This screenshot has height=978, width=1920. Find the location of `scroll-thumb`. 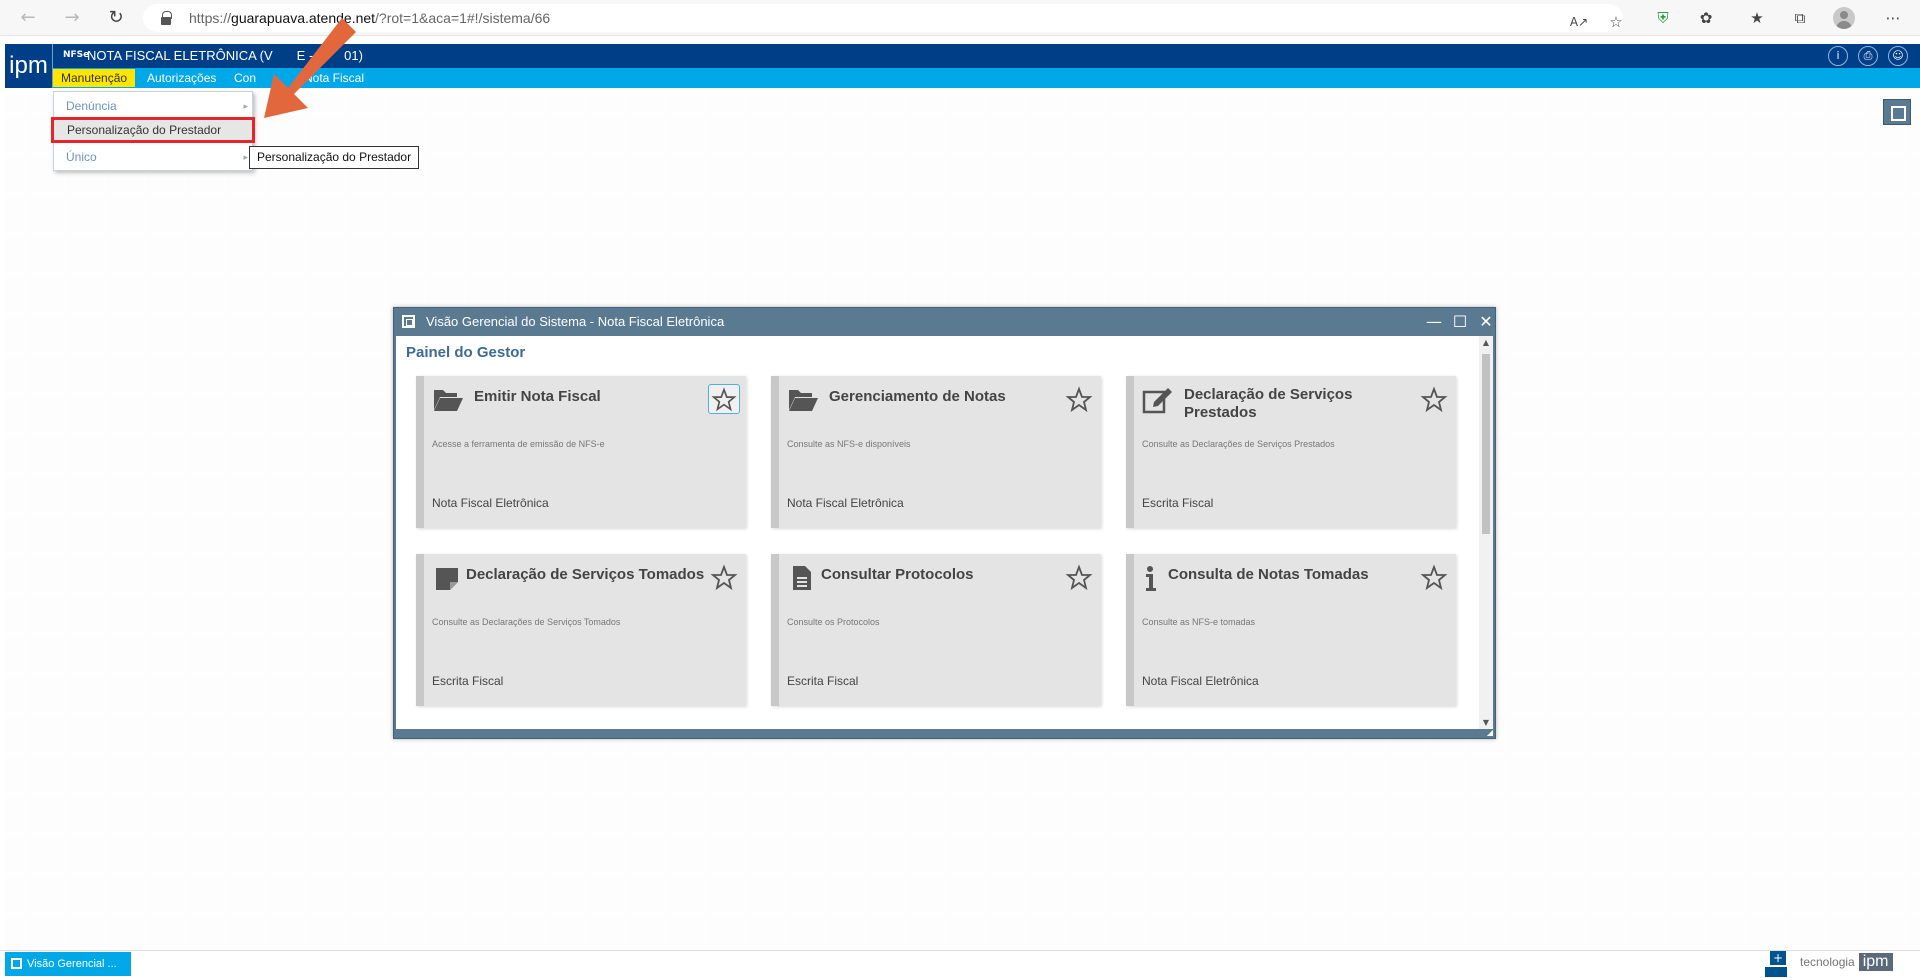

scroll-thumb is located at coordinates (1486, 444).